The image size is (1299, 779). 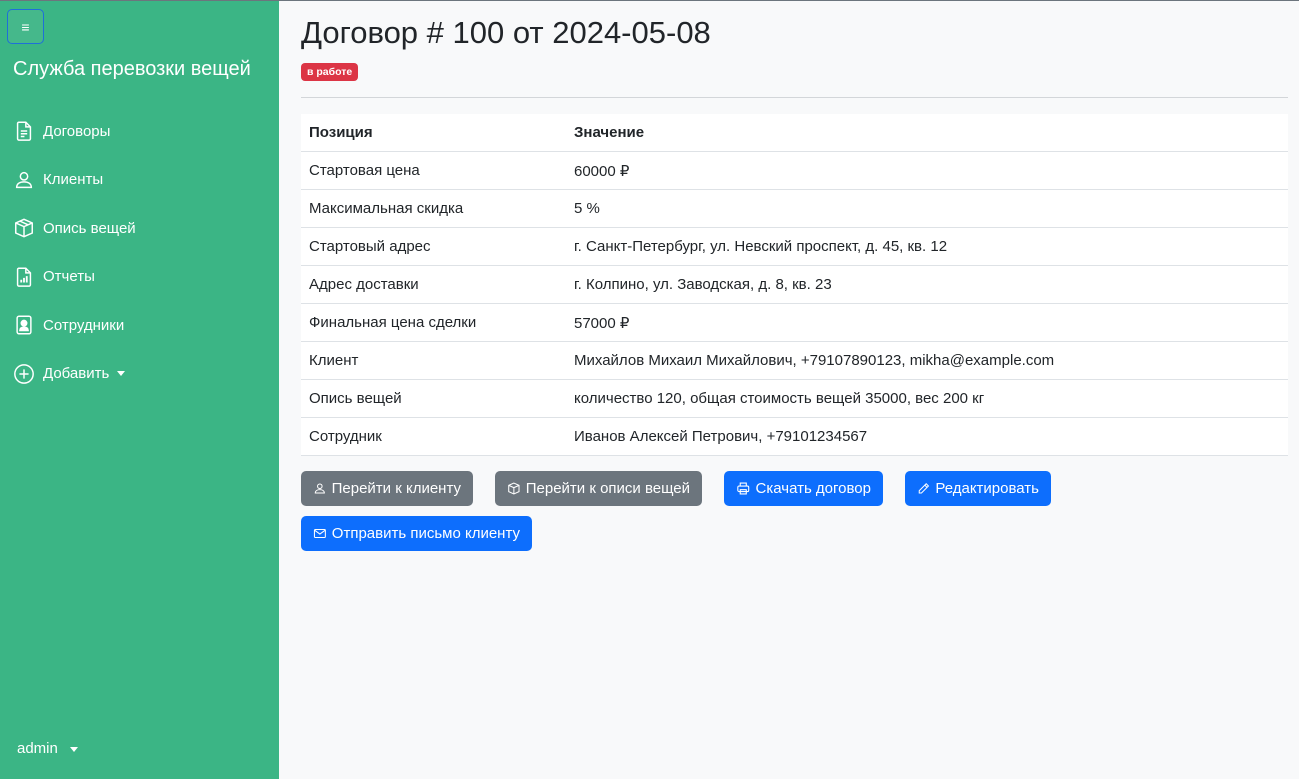 What do you see at coordinates (142, 277) in the screenshot?
I see `sidebar-item-reports: Отчеты` at bounding box center [142, 277].